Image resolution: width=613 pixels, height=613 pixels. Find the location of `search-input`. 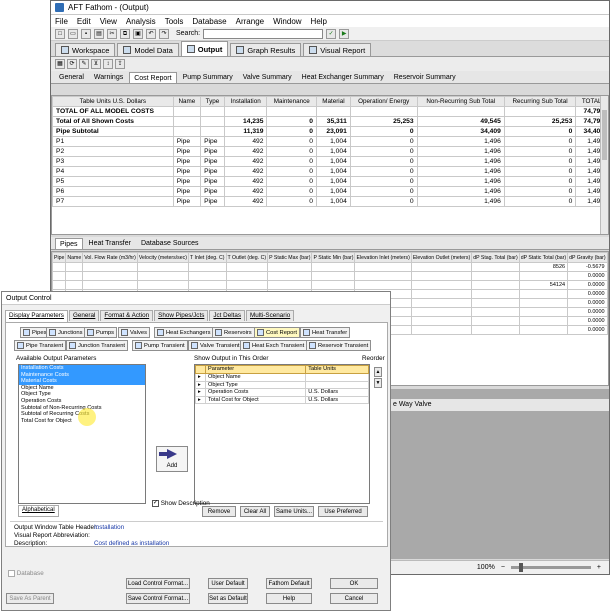

search-input is located at coordinates (263, 33).